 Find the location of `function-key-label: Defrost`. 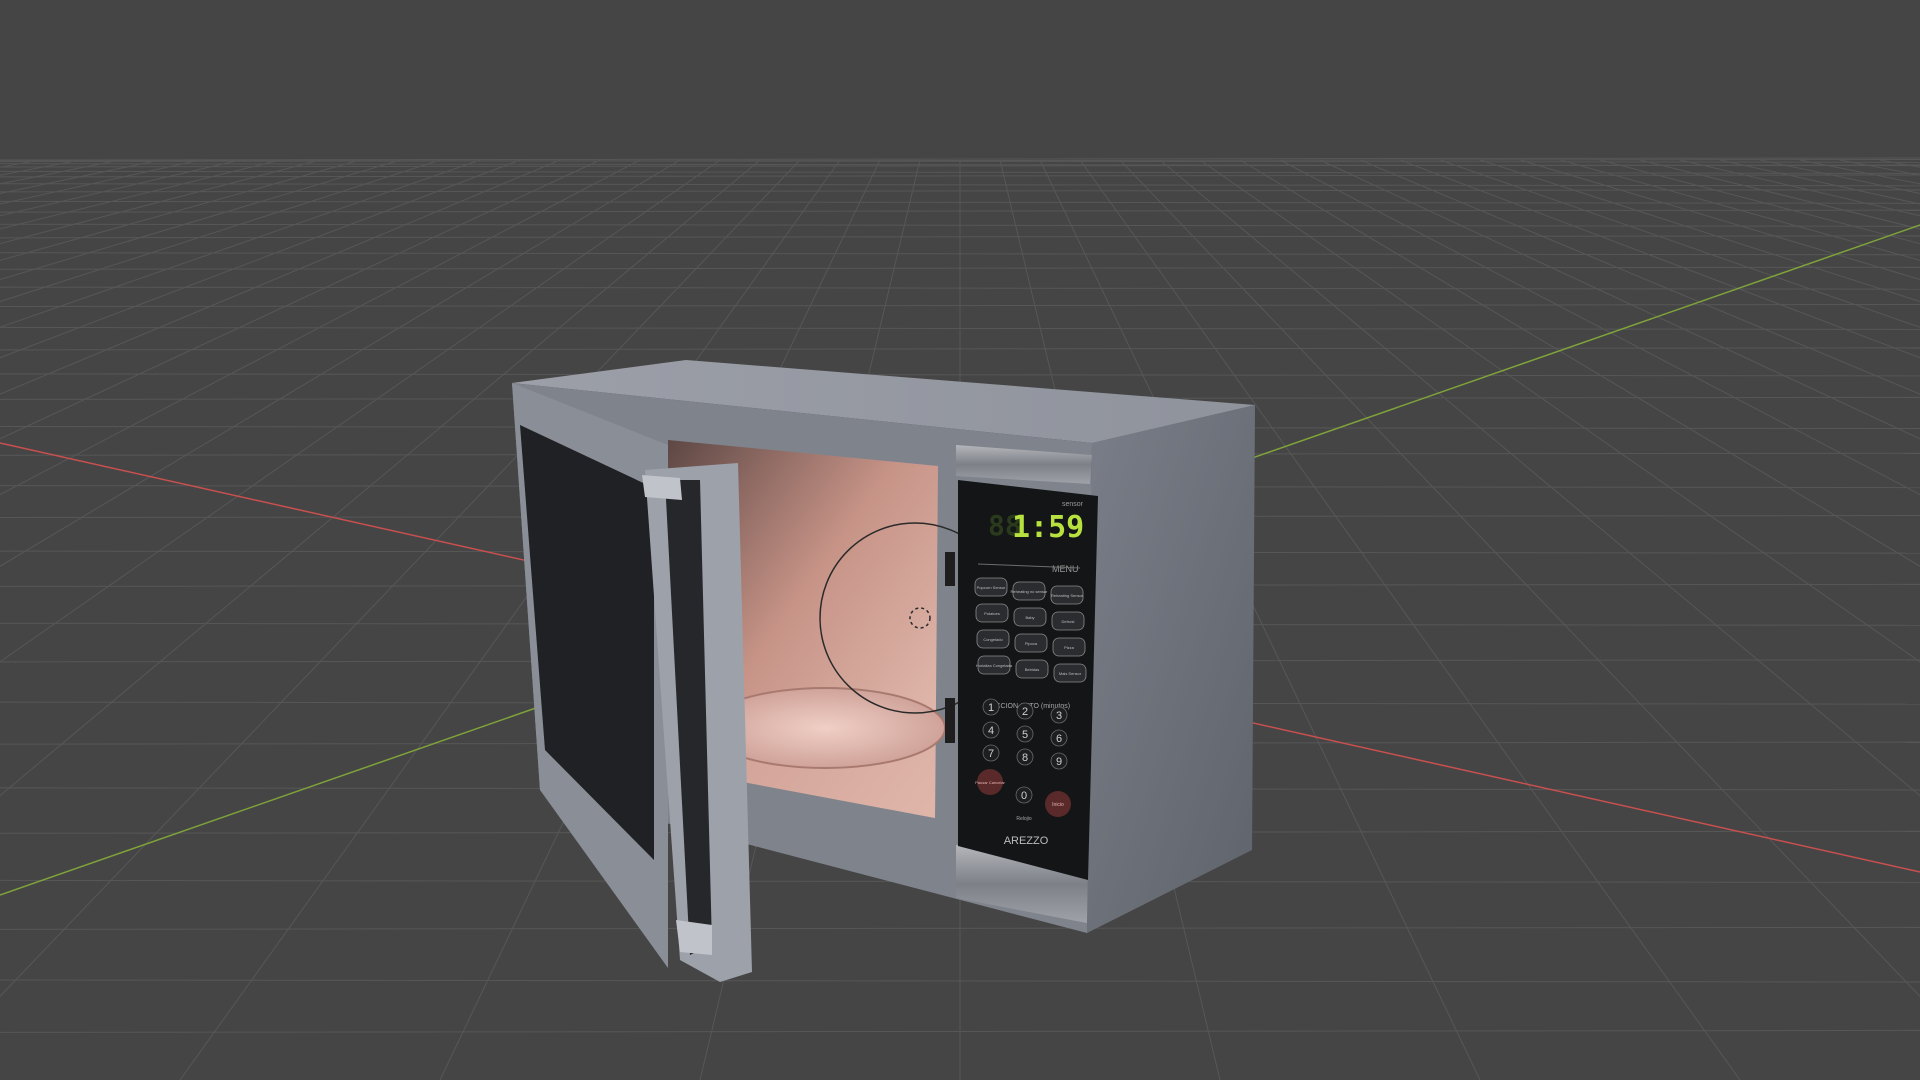

function-key-label: Defrost is located at coordinates (1069, 621).